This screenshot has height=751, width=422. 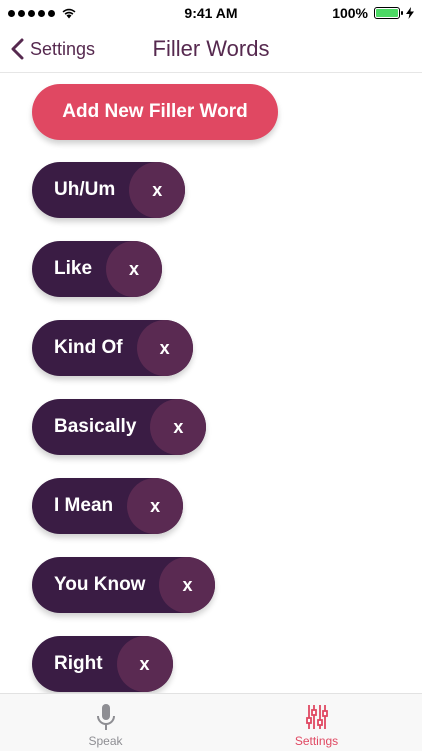 I want to click on filler-word-chip: You Know x, so click(x=124, y=585).